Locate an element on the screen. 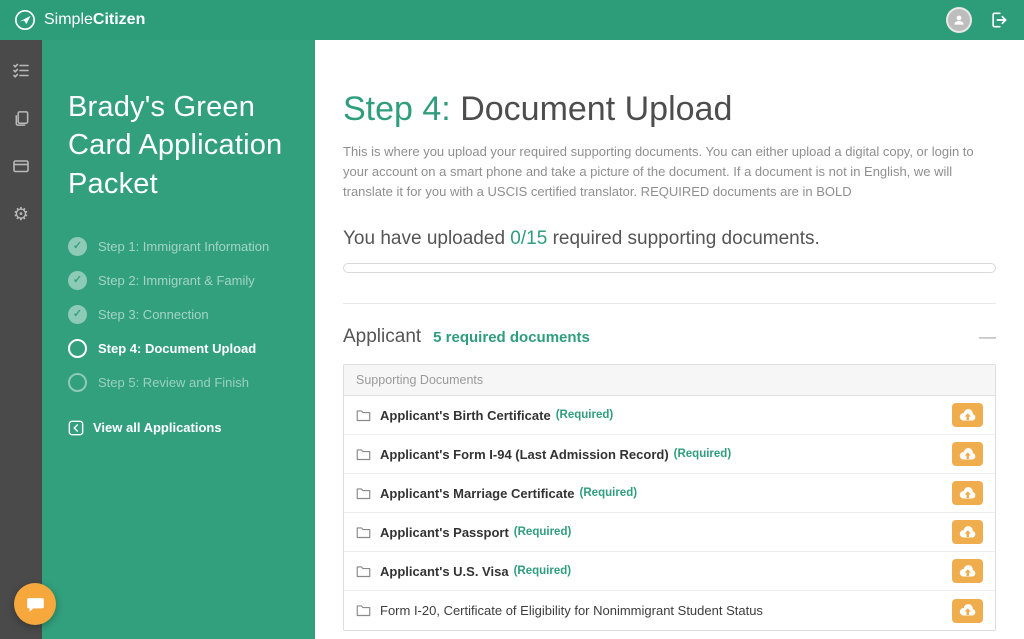 This screenshot has width=1024, height=639. page-title: Step 4: Document Upload is located at coordinates (669, 109).